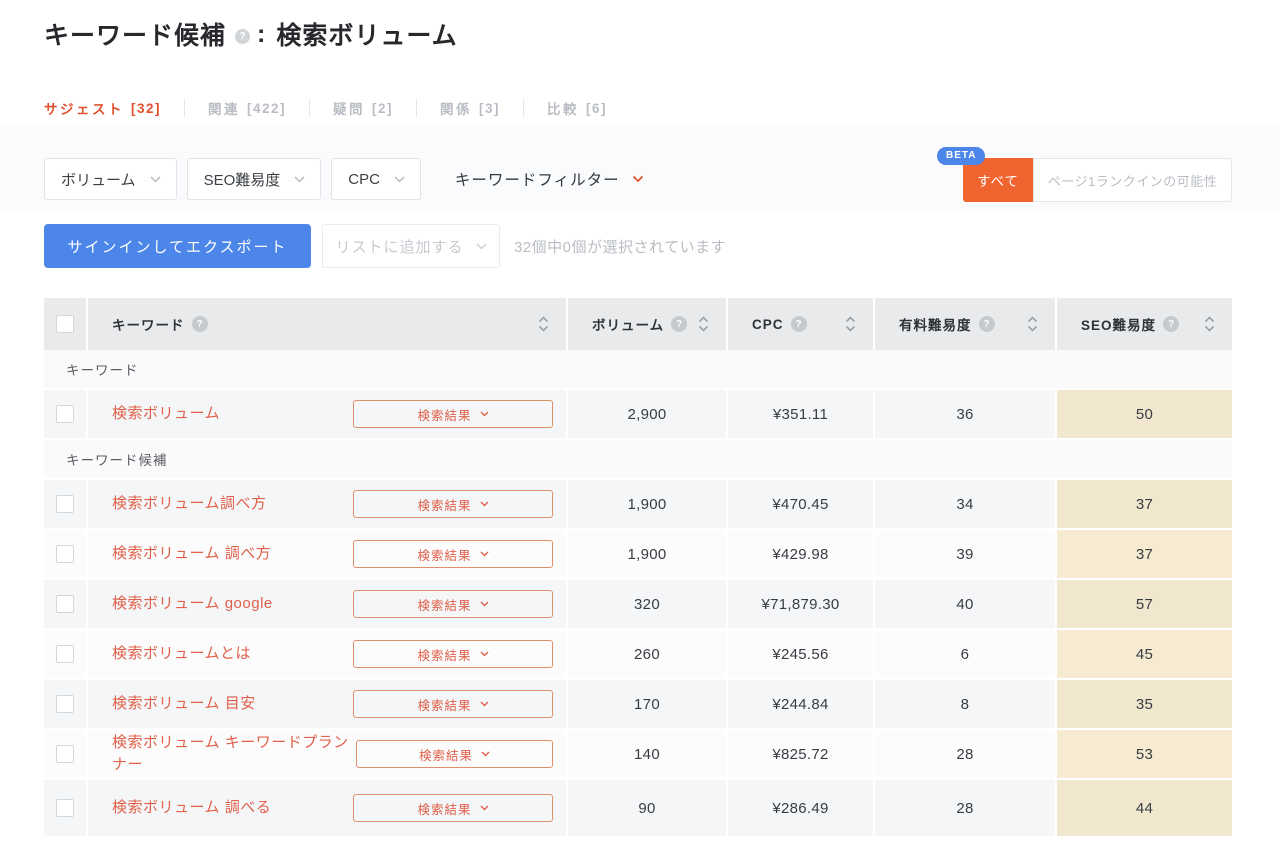  What do you see at coordinates (254, 179) in the screenshot?
I see `filter-dropdown: SEO難易度` at bounding box center [254, 179].